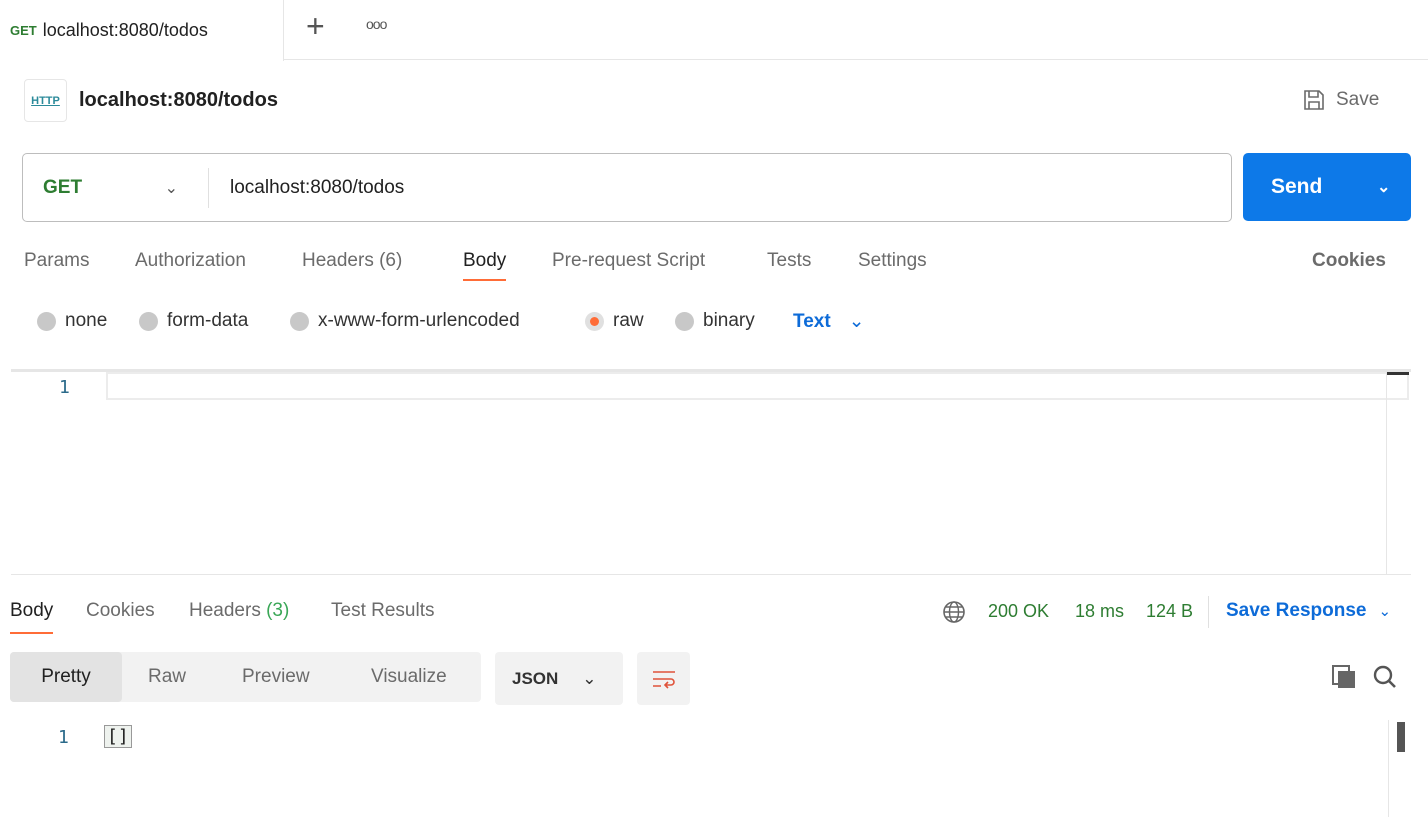 The height and width of the screenshot is (817, 1428). I want to click on request-tab: GET localhost:8080/todos, so click(142, 30).